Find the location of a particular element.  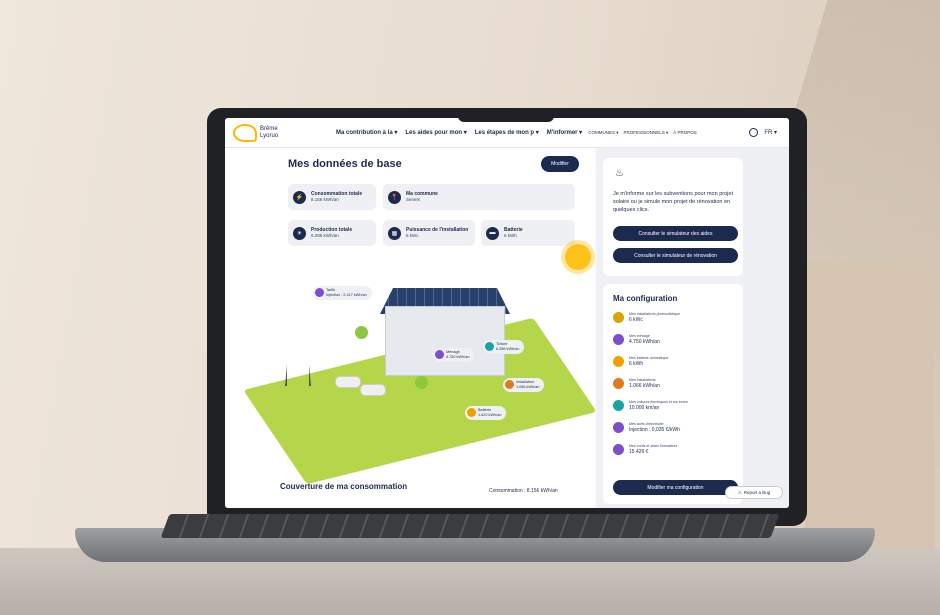

config-item-costs: Mes coûts et aides financières 15.426 € is located at coordinates (645, 449).